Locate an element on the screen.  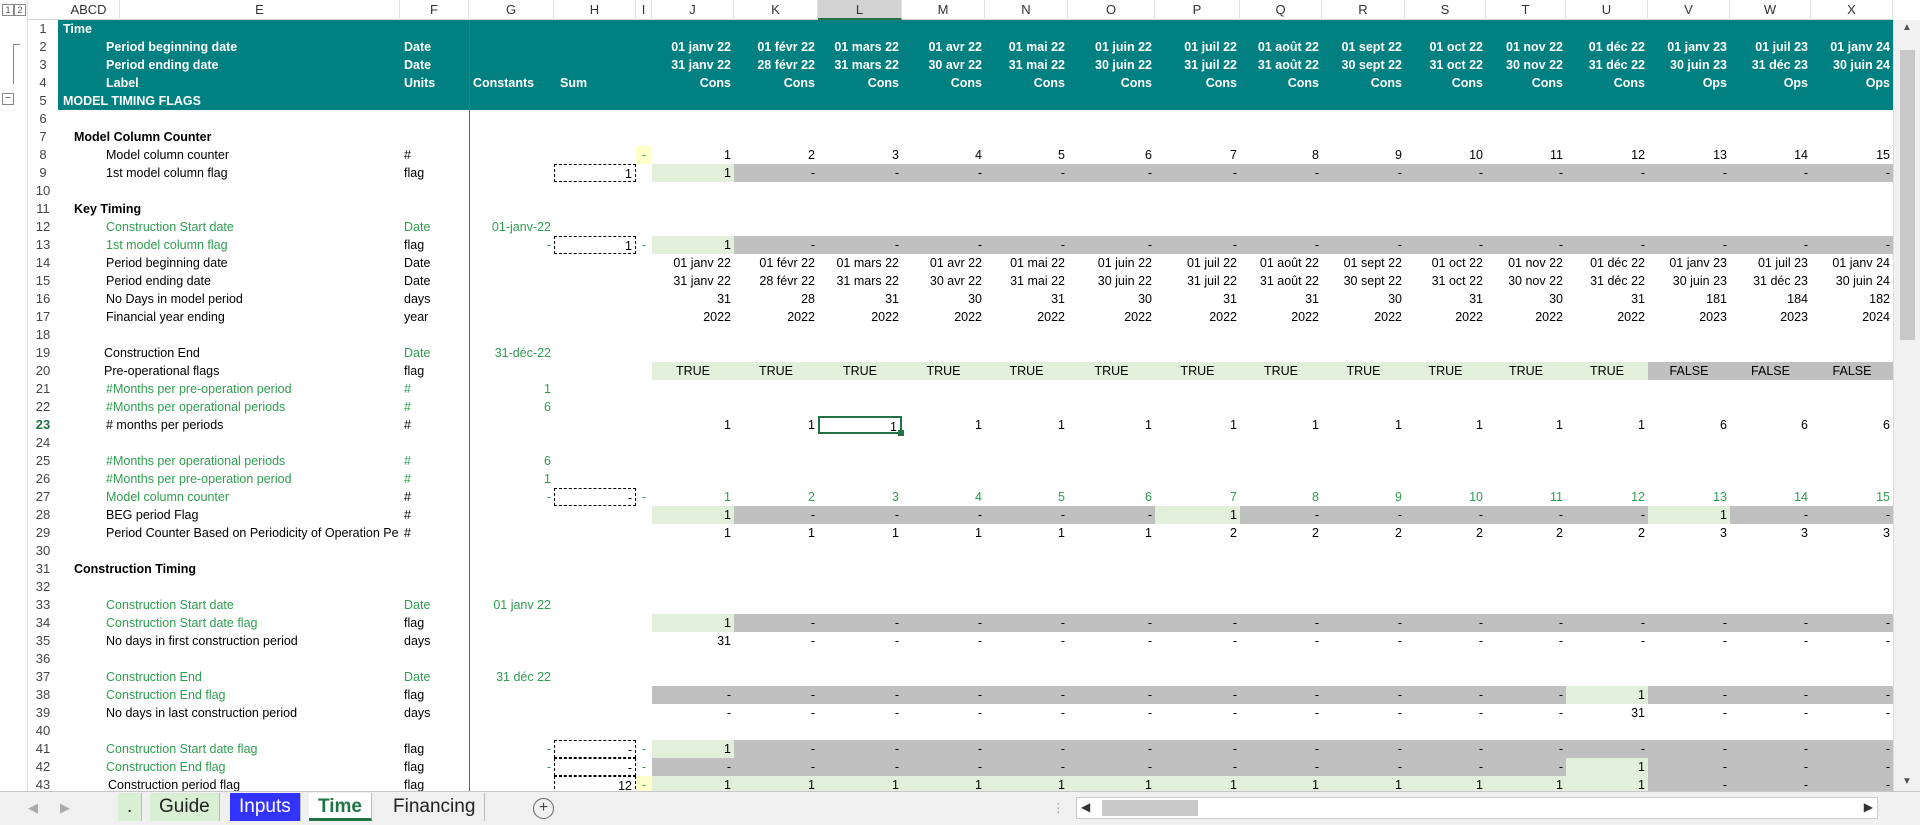
constant-value: 31-déc-22 is located at coordinates (511, 353).